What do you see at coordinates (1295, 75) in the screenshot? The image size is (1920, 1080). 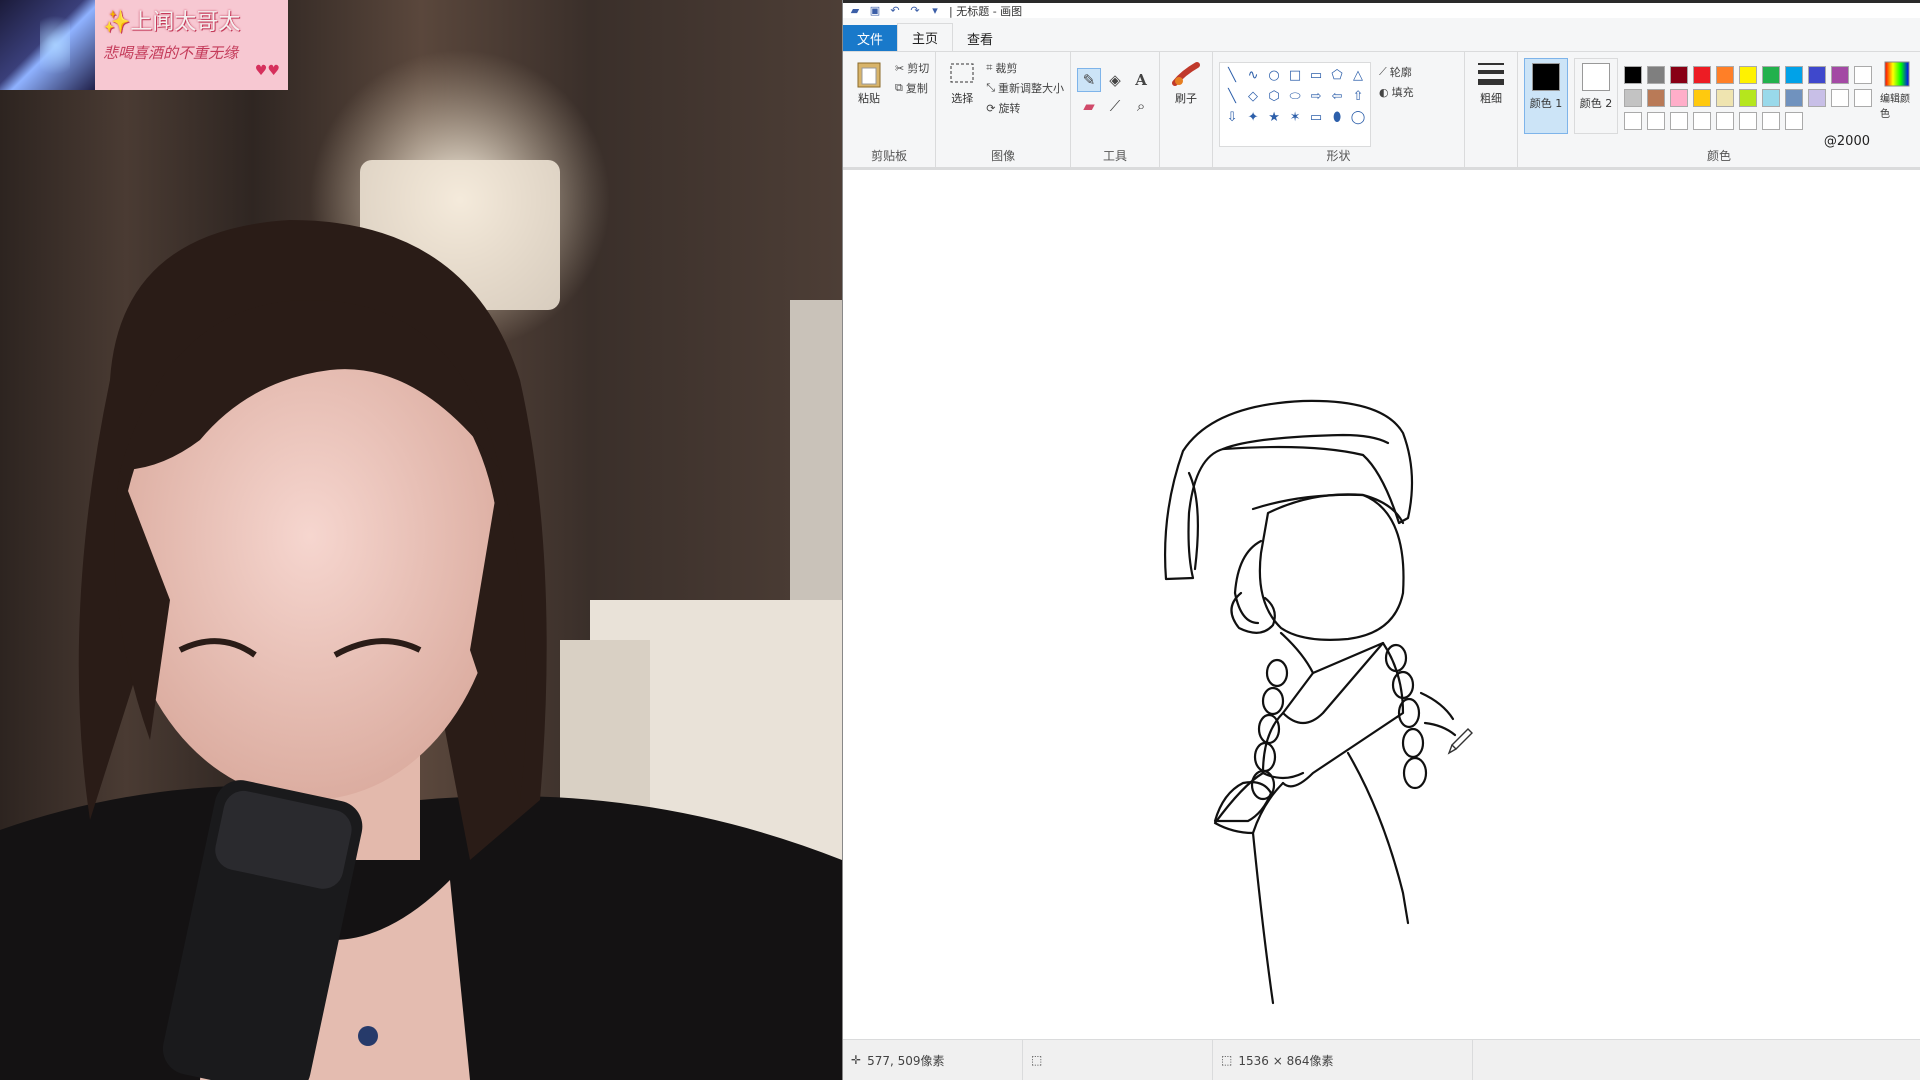 I see `shape-tool-3: □` at bounding box center [1295, 75].